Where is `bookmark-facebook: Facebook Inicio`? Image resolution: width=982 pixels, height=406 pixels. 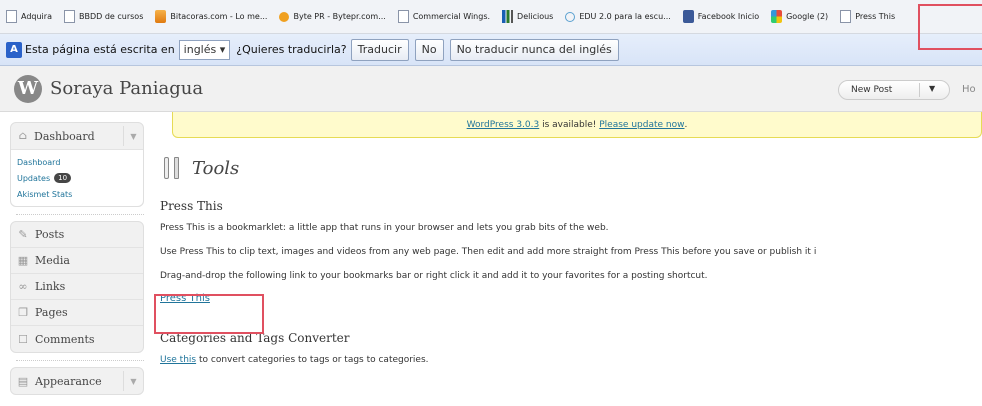
bookmark-facebook: Facebook Inicio is located at coordinates (720, 16).